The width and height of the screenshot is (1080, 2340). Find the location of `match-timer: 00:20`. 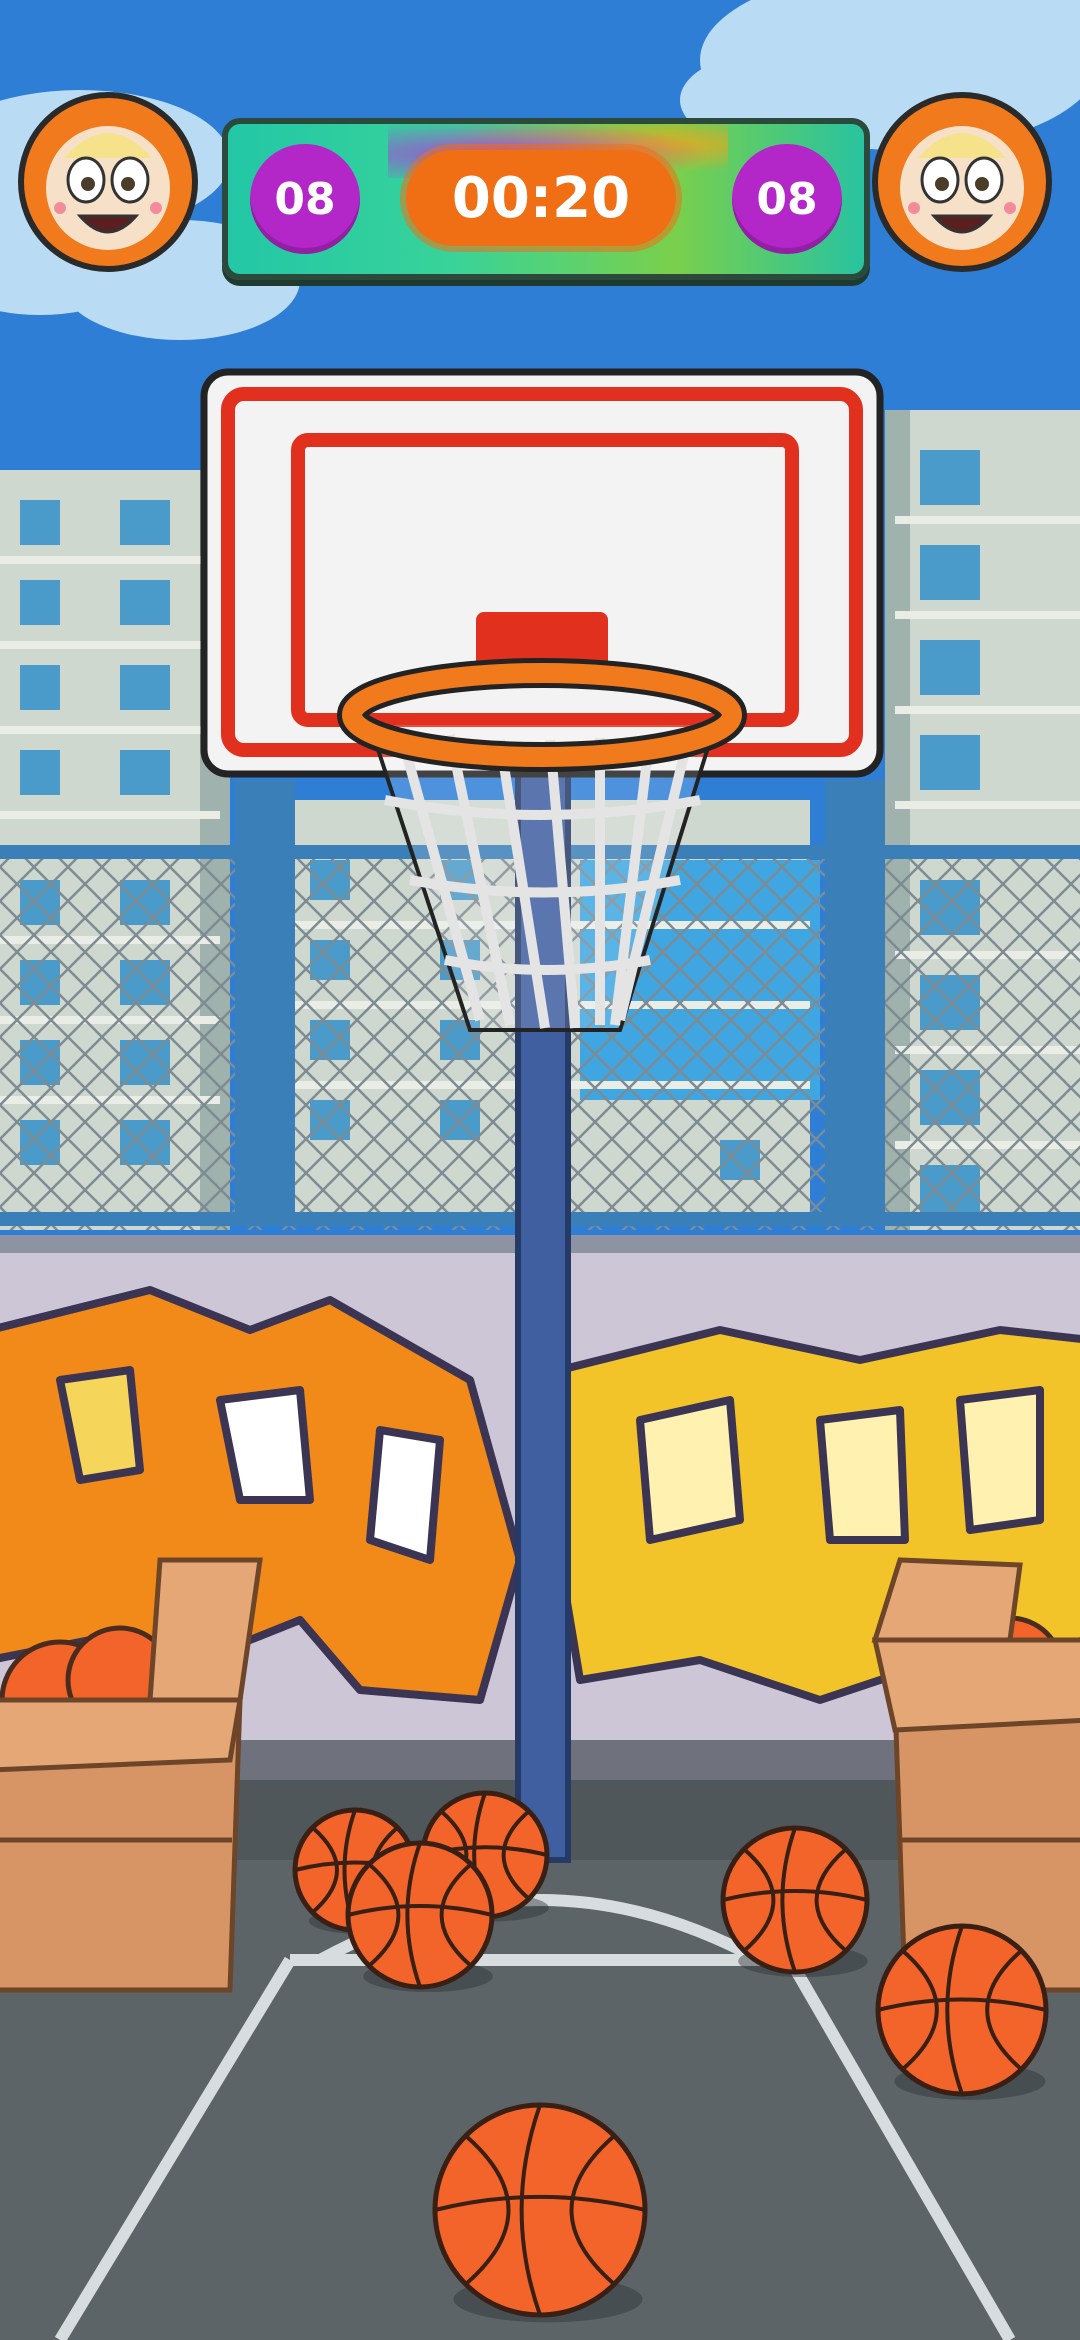

match-timer: 00:20 is located at coordinates (541, 198).